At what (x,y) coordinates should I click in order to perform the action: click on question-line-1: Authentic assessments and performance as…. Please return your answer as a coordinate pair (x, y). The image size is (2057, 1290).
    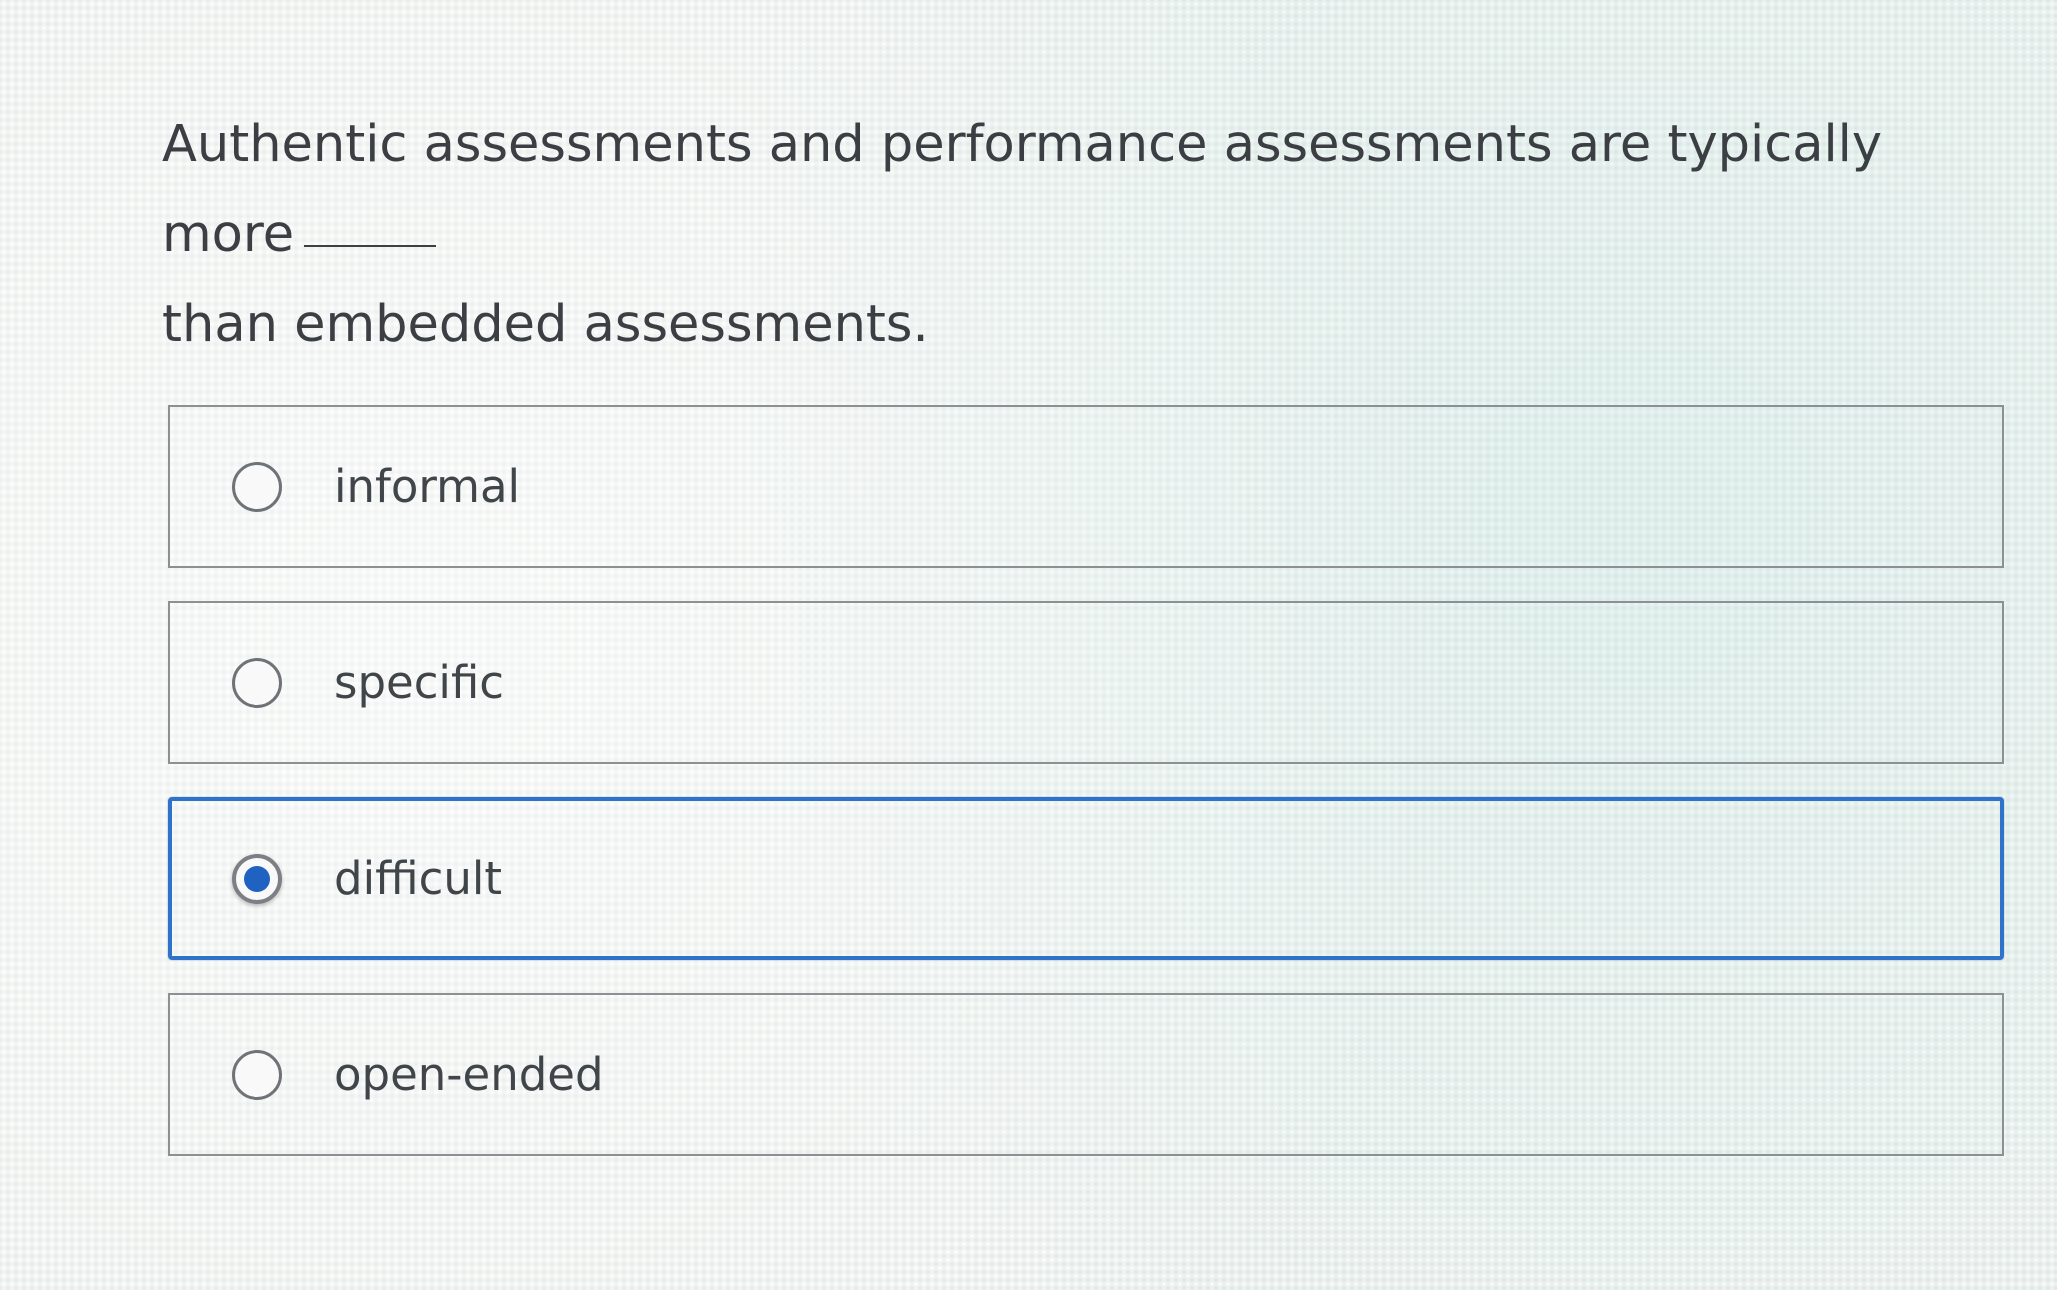
    Looking at the image, I should click on (1022, 189).